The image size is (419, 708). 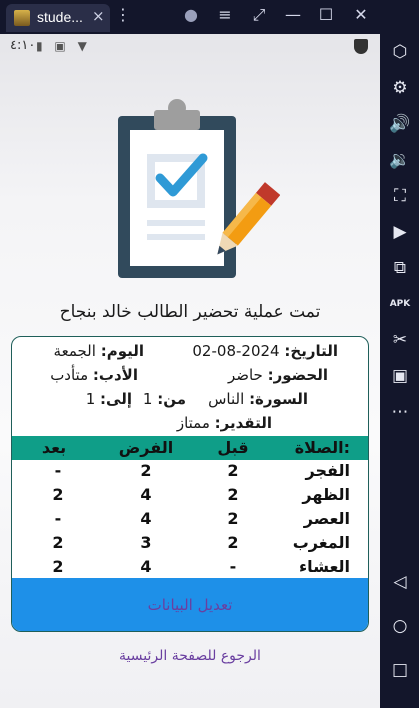 What do you see at coordinates (146, 470) in the screenshot?
I see `fard-cell: 2` at bounding box center [146, 470].